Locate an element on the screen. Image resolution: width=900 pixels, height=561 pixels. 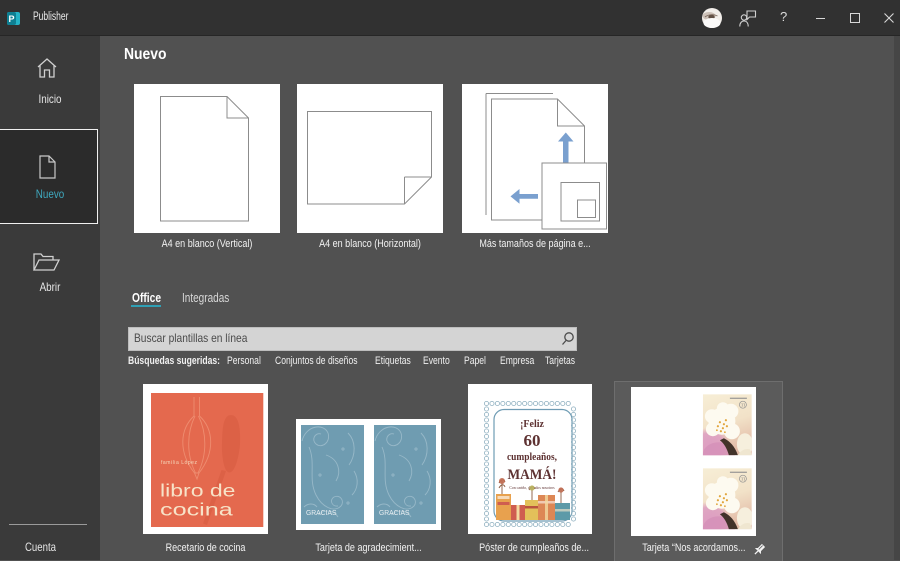
svg-text: 60 is located at coordinates (532, 440).